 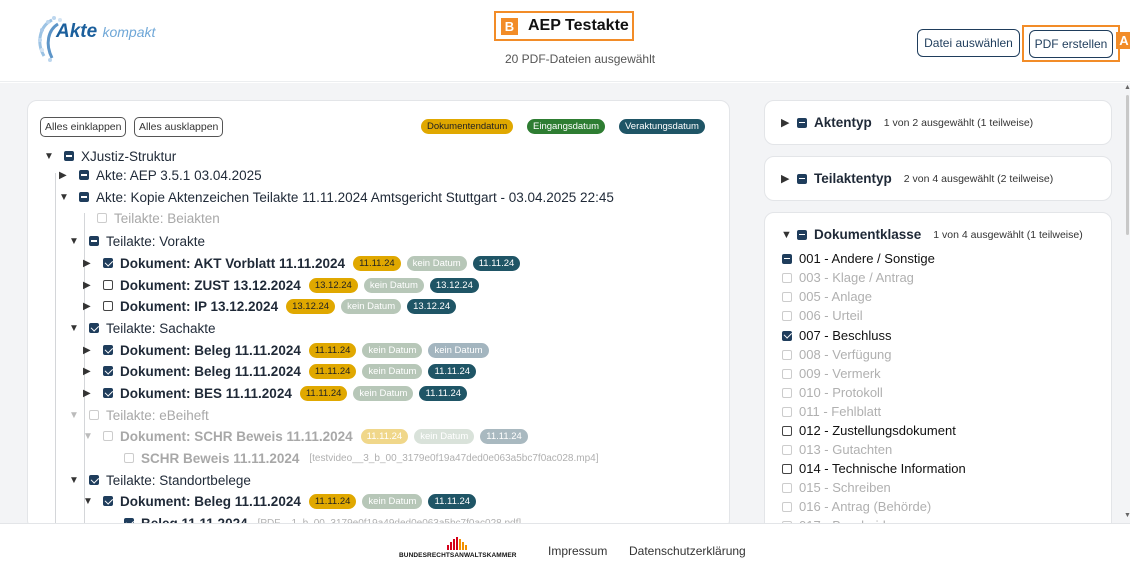 I want to click on dk-item: 006 - Urteil, so click(x=826, y=315).